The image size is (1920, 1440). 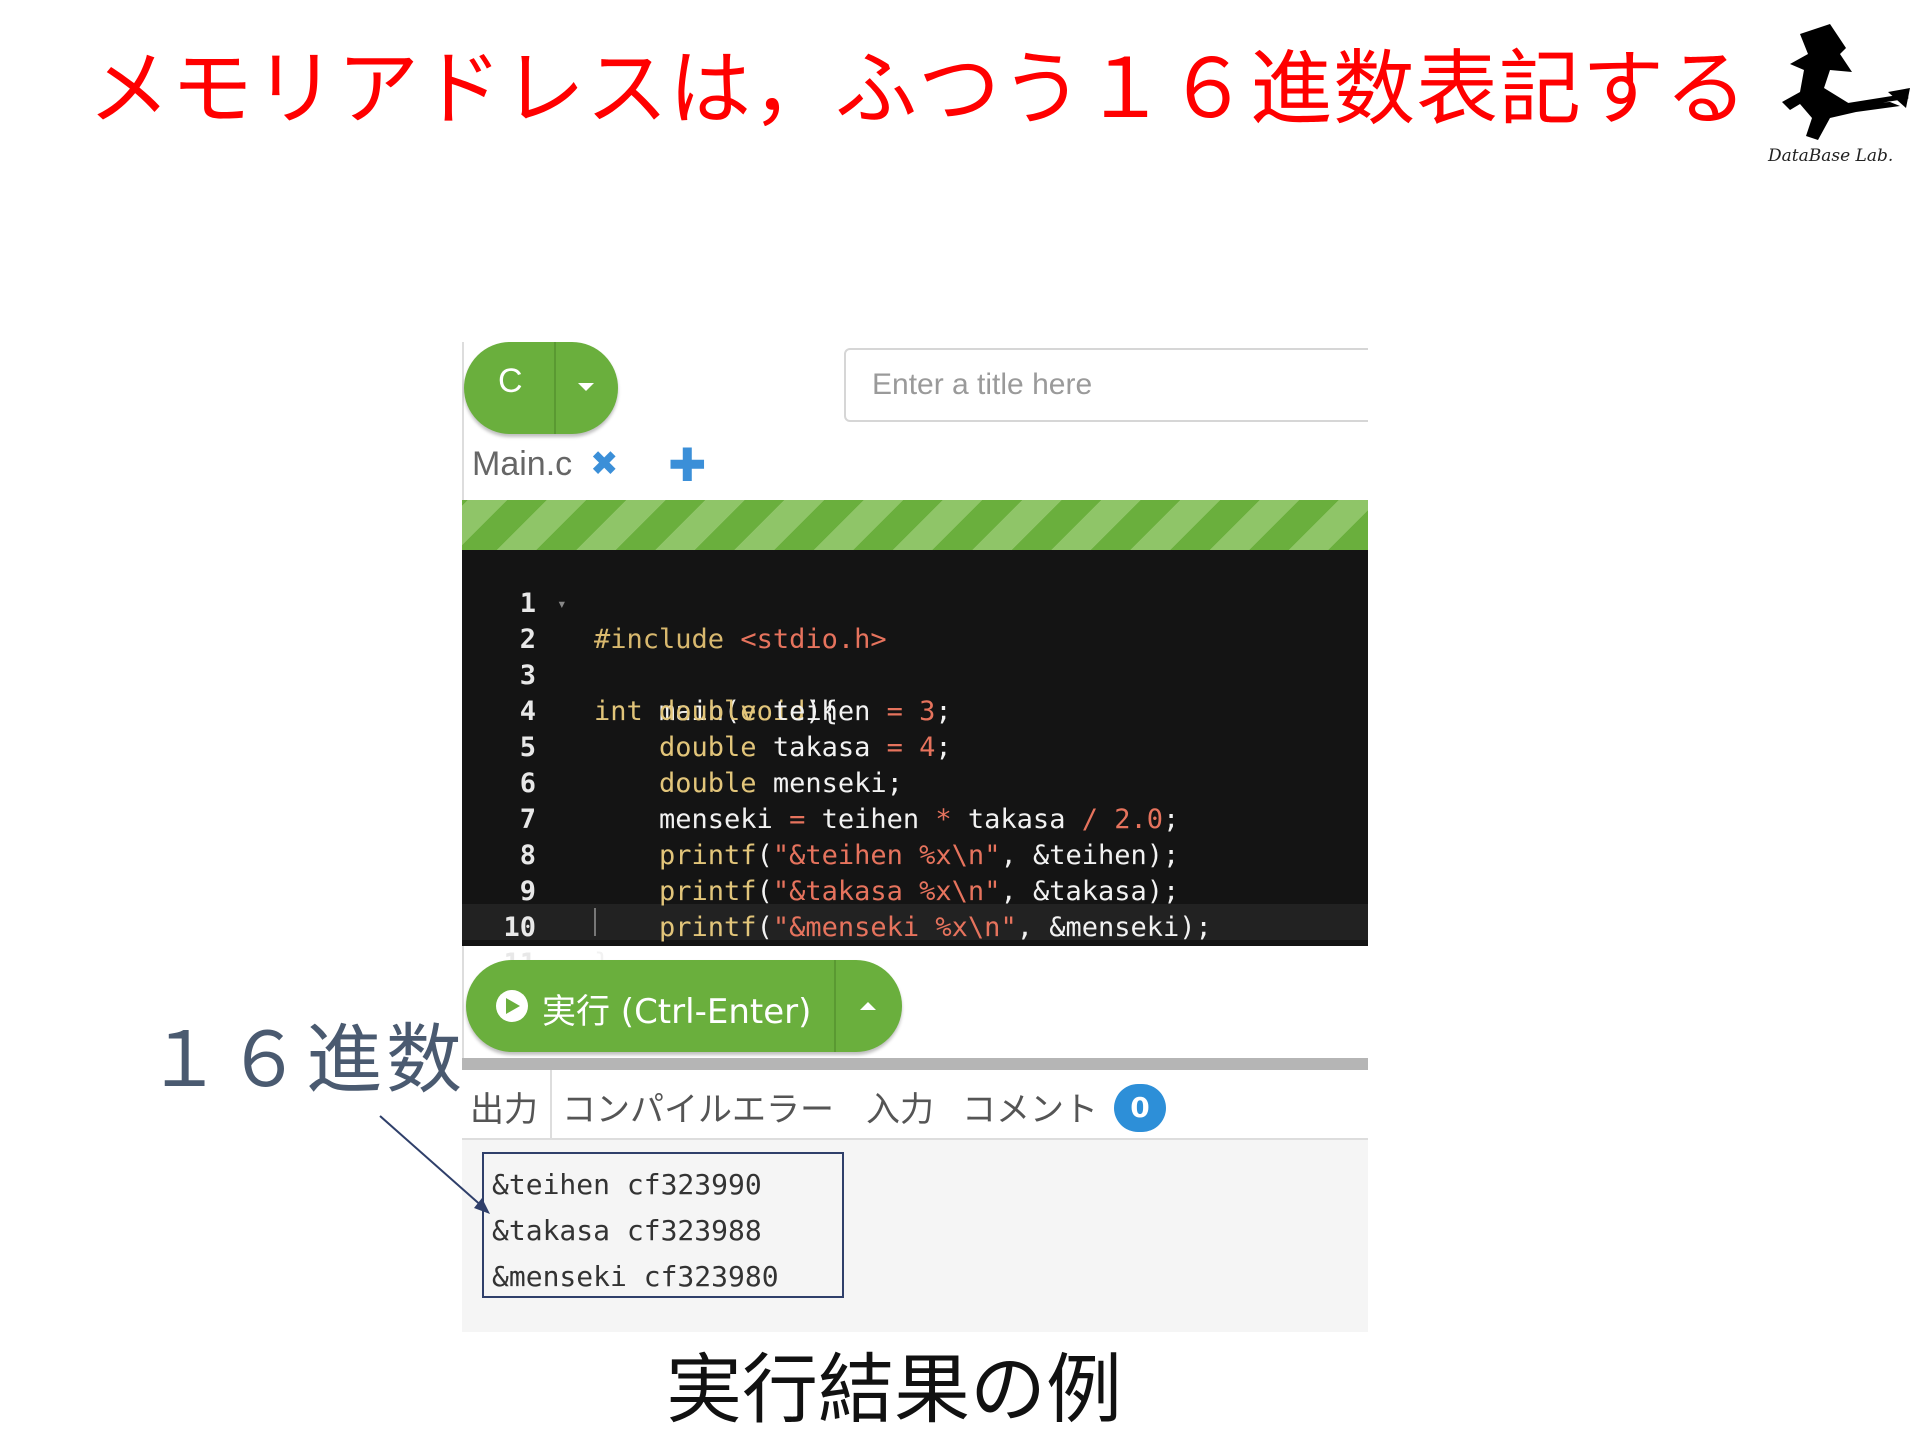 I want to click on language-dropdown-button: C, so click(x=541, y=388).